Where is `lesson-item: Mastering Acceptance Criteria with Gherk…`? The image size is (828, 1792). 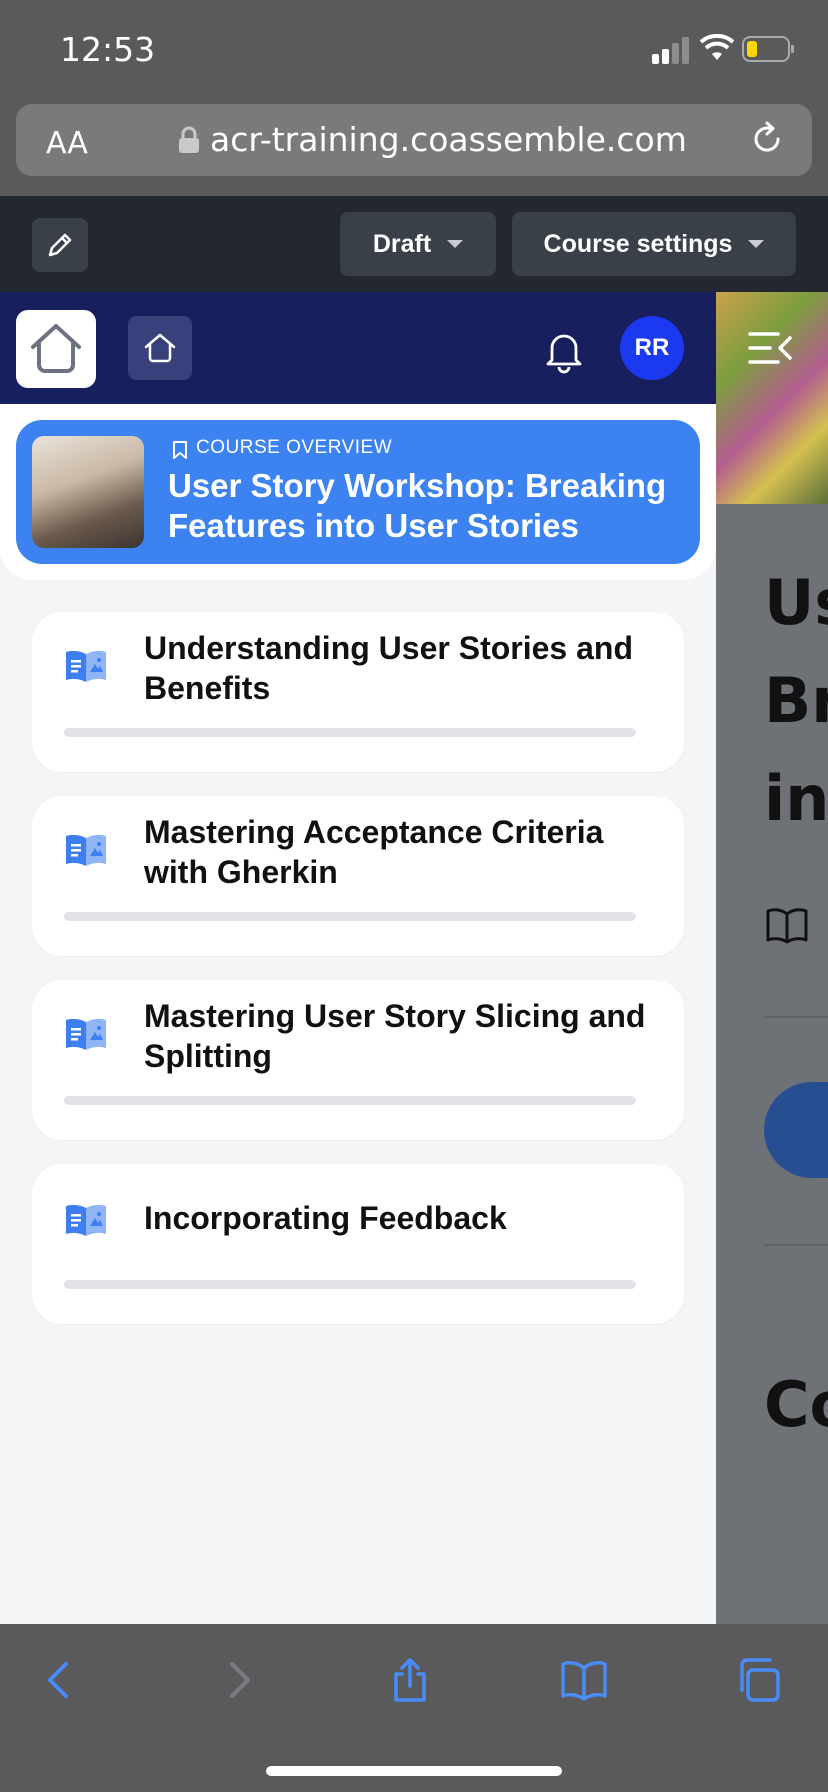 lesson-item: Mastering Acceptance Criteria with Gherk… is located at coordinates (358, 876).